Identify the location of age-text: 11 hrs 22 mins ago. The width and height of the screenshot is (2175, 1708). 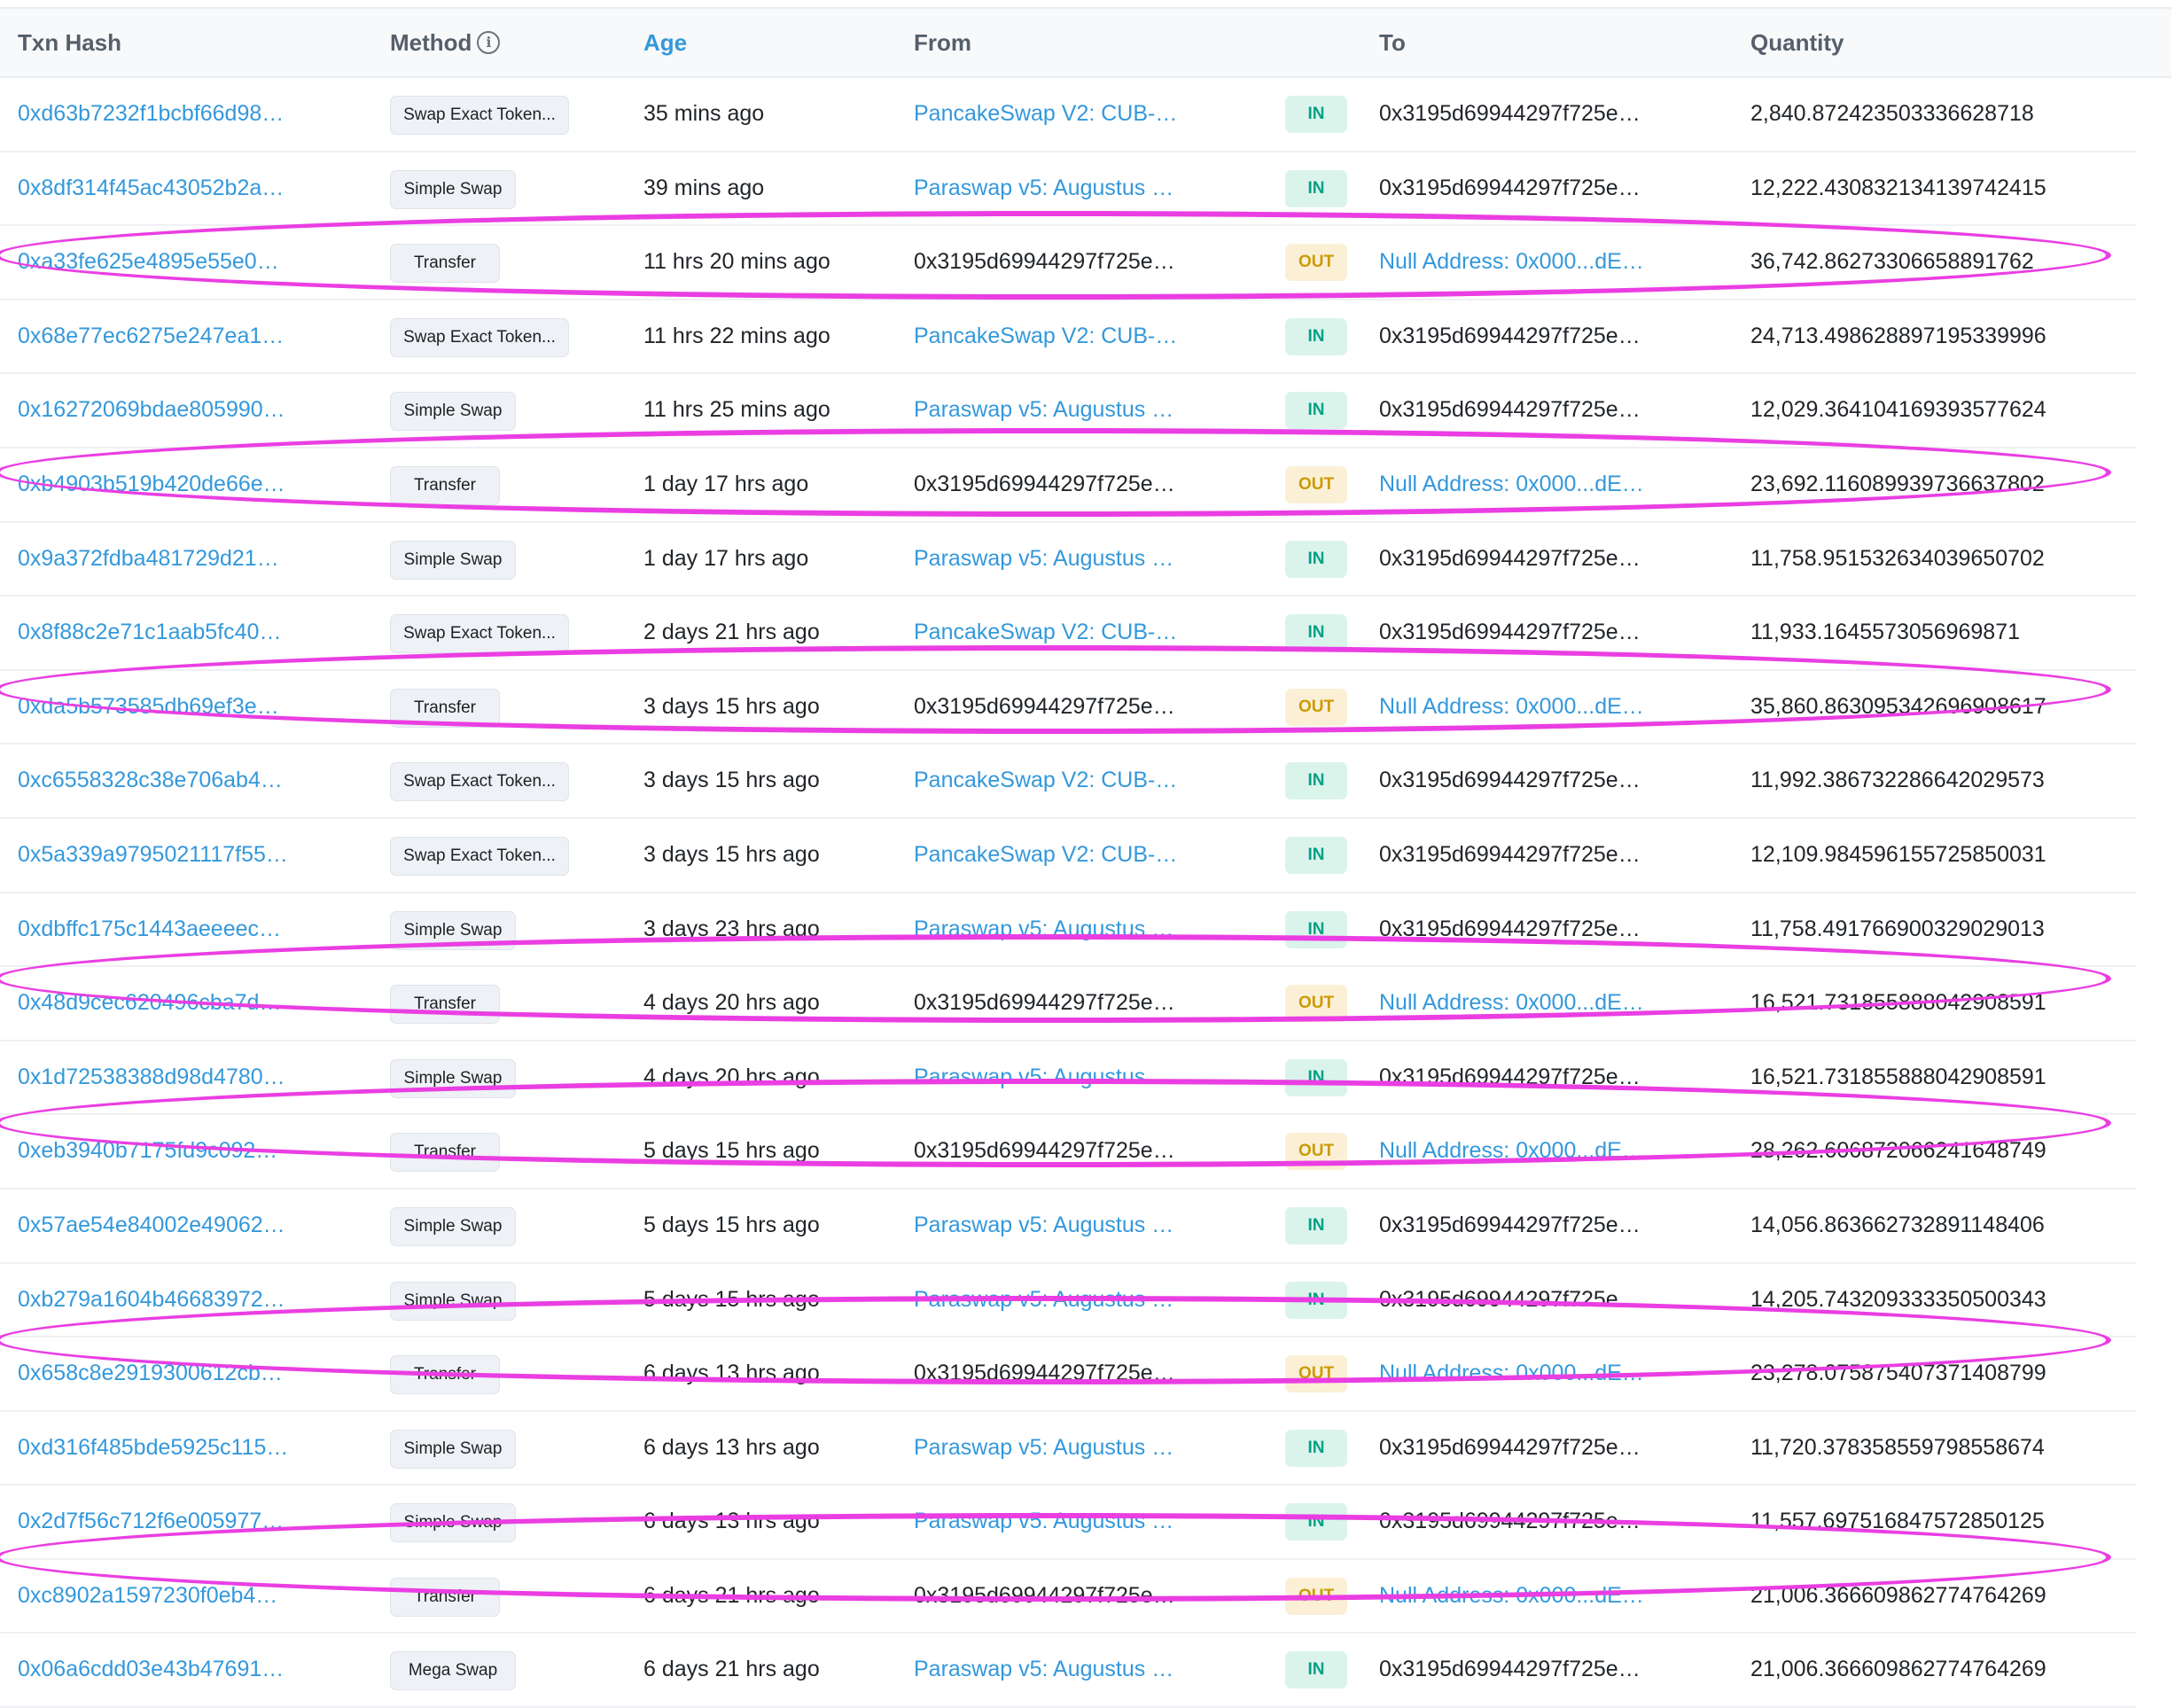
(736, 336).